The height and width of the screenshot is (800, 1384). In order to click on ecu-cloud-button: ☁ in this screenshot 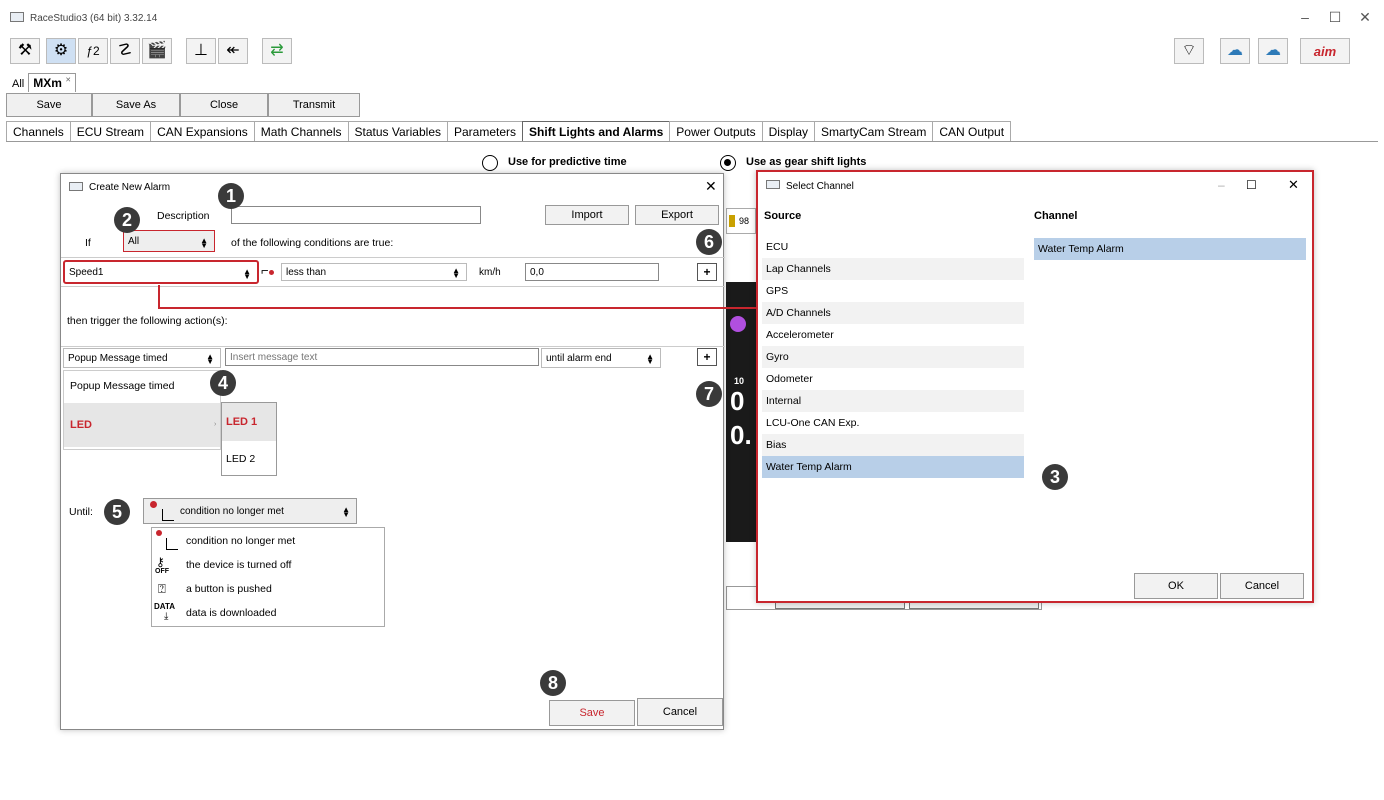, I will do `click(1273, 51)`.